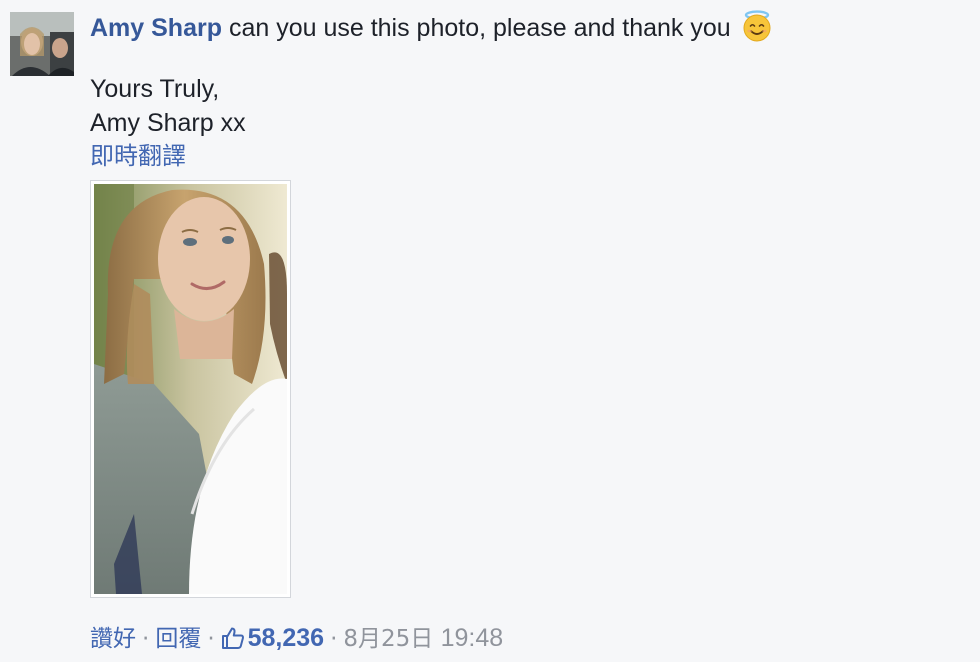  What do you see at coordinates (757, 31) in the screenshot?
I see `smiling-face-with-halo-icon` at bounding box center [757, 31].